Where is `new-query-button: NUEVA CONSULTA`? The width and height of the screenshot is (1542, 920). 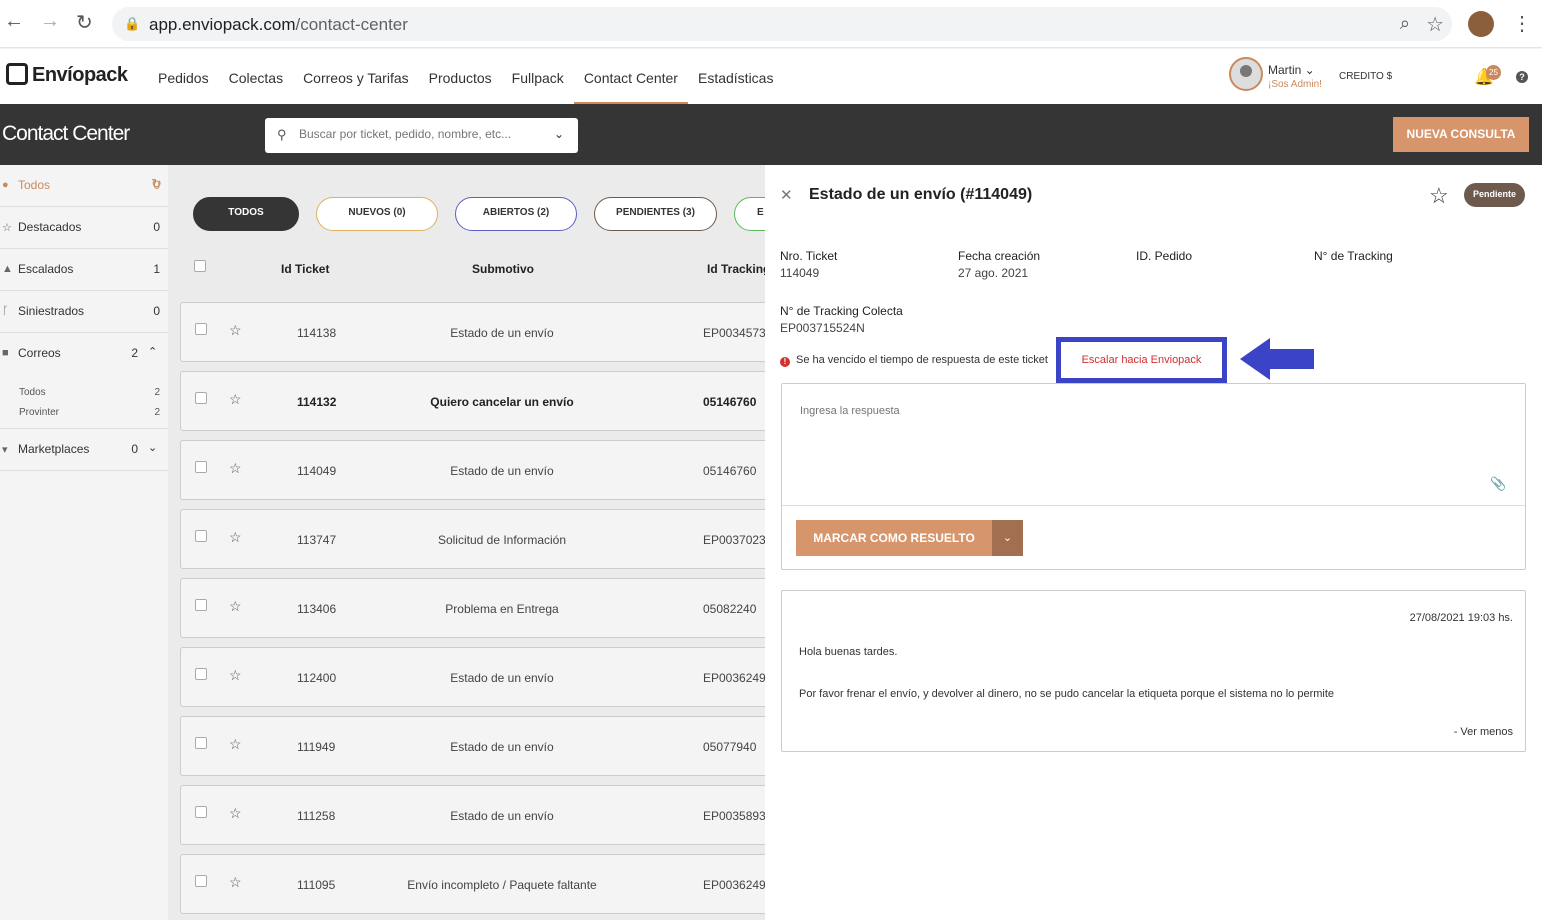 new-query-button: NUEVA CONSULTA is located at coordinates (1461, 134).